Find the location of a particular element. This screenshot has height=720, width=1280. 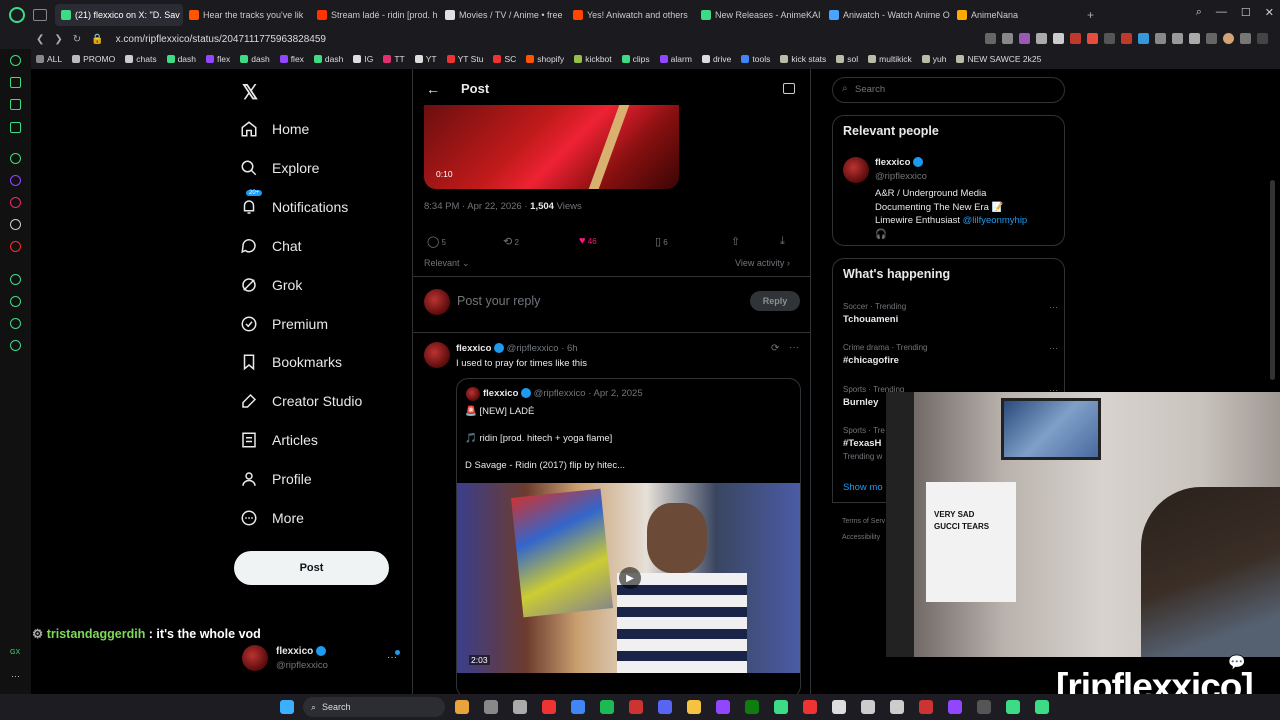

file-explorer-icon is located at coordinates (491, 707).